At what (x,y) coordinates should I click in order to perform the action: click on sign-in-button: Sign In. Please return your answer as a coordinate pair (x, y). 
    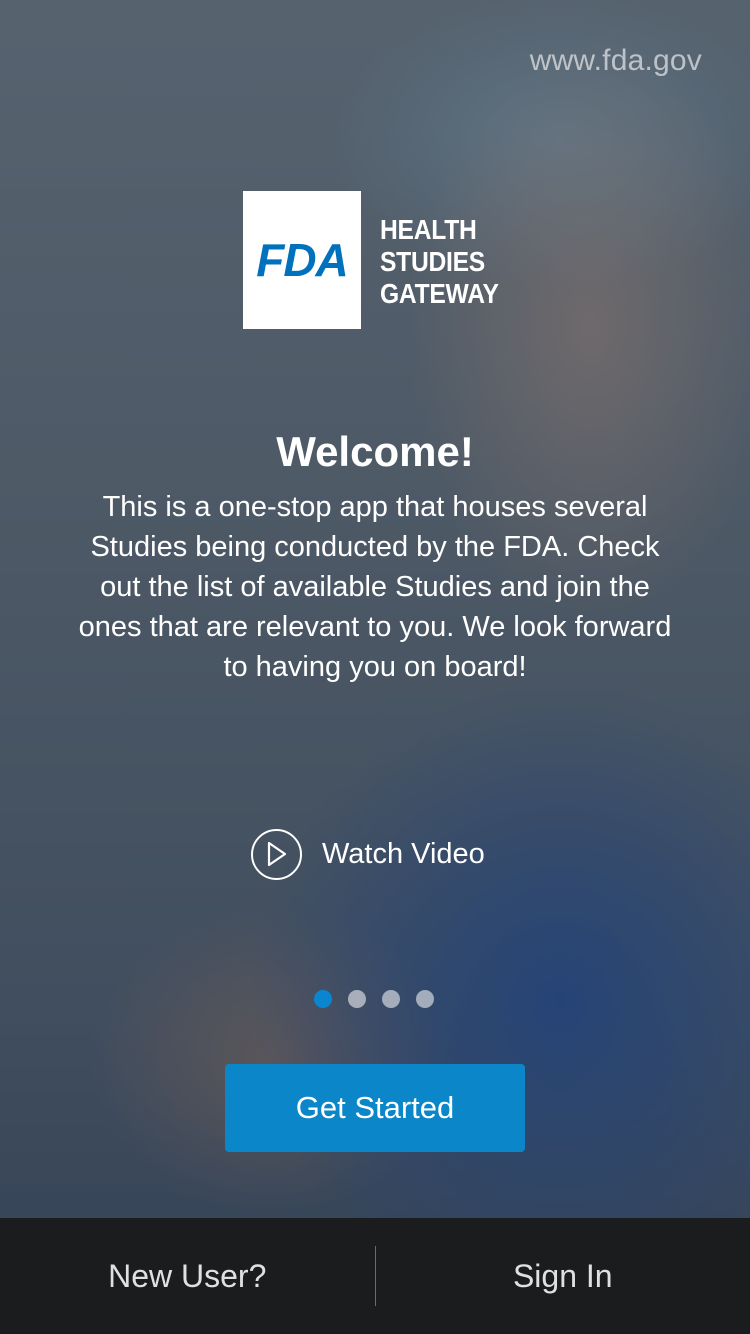
    Looking at the image, I should click on (563, 1276).